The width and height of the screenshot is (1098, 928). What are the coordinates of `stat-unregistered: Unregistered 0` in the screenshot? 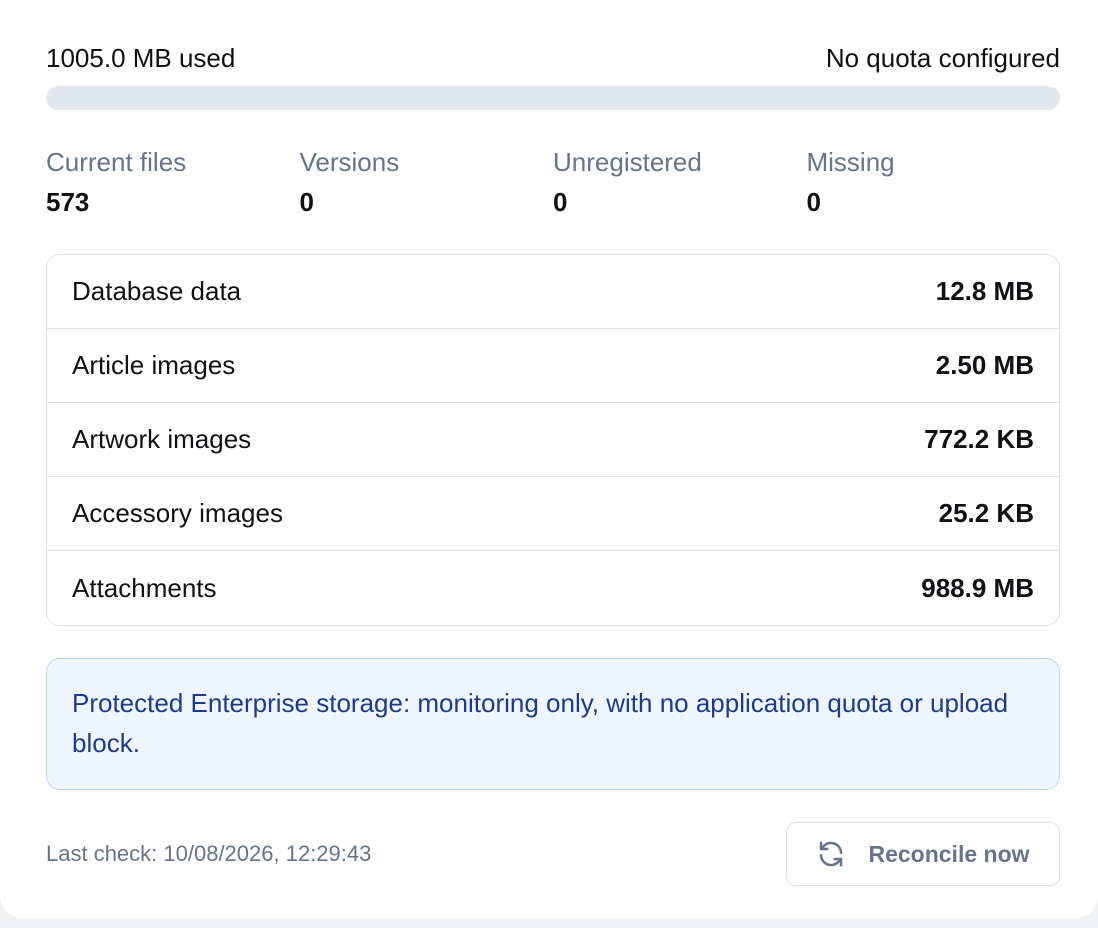 It's located at (680, 182).